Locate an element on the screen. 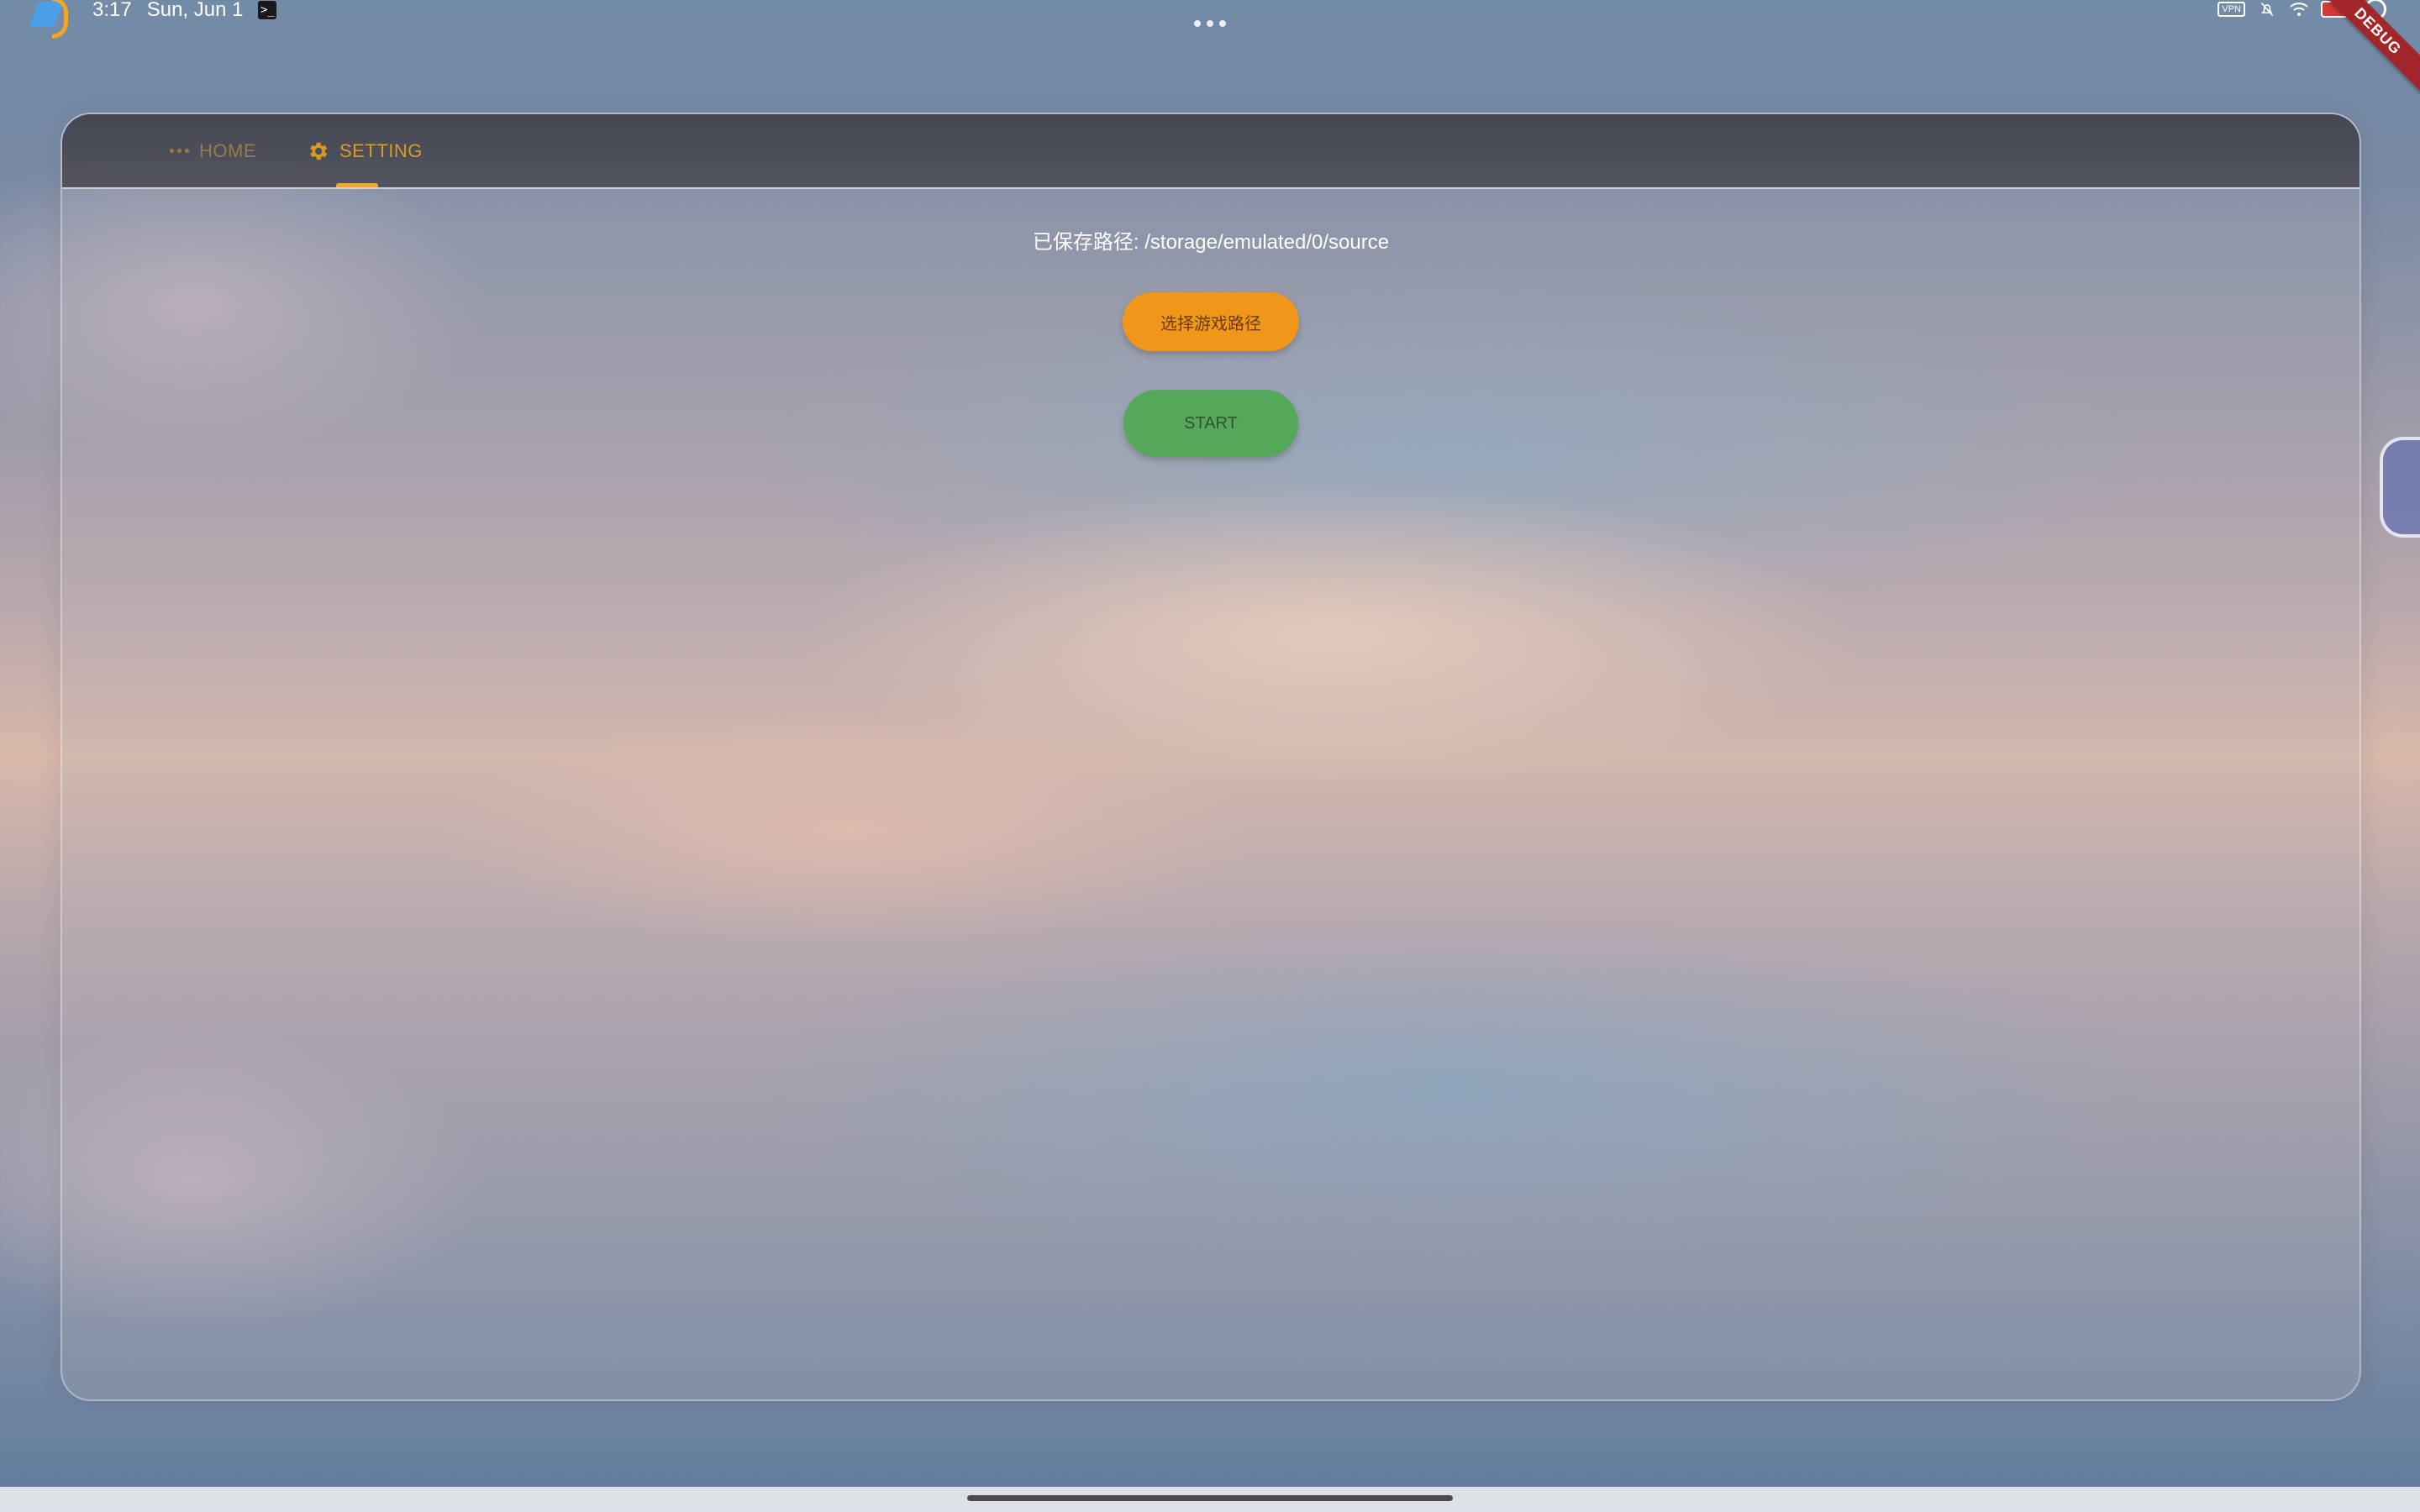  tab-home: HOME is located at coordinates (213, 150).